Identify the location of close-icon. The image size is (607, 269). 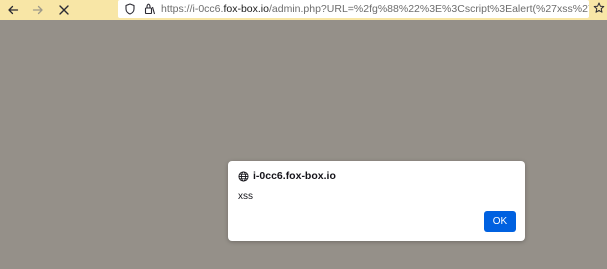
(64, 10).